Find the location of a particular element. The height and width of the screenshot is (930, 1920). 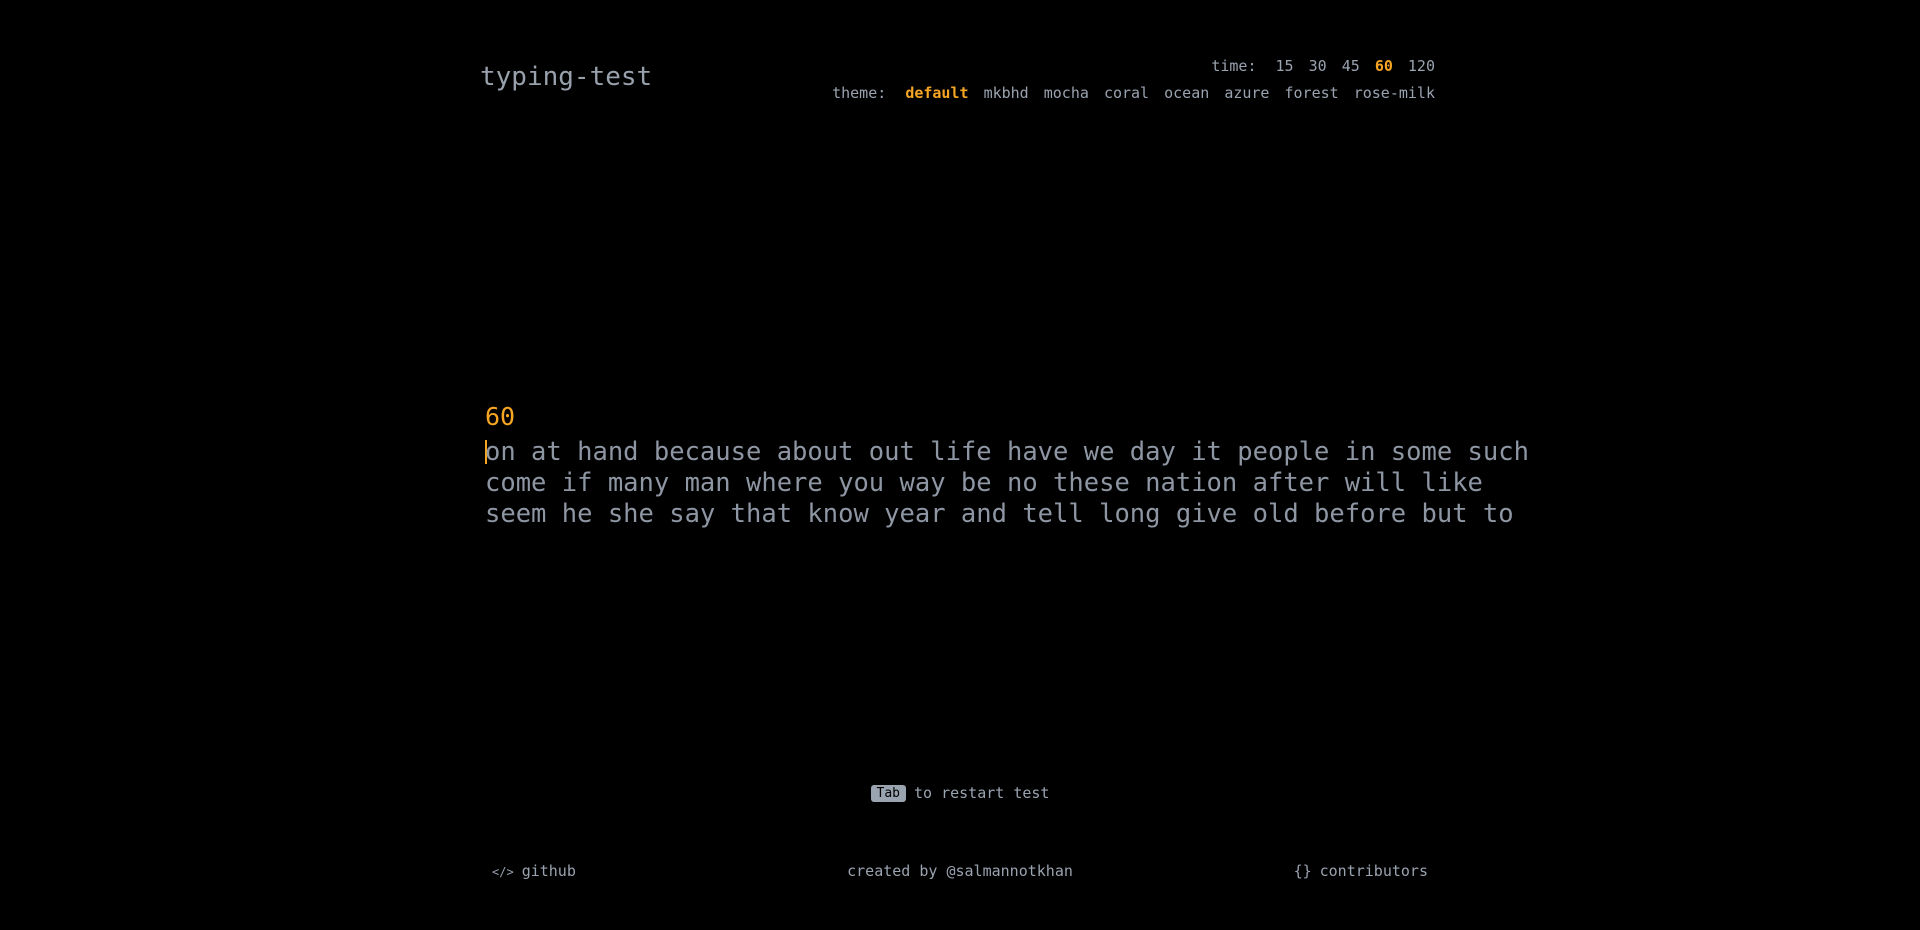

contributors-label: contributors is located at coordinates (1373, 871).